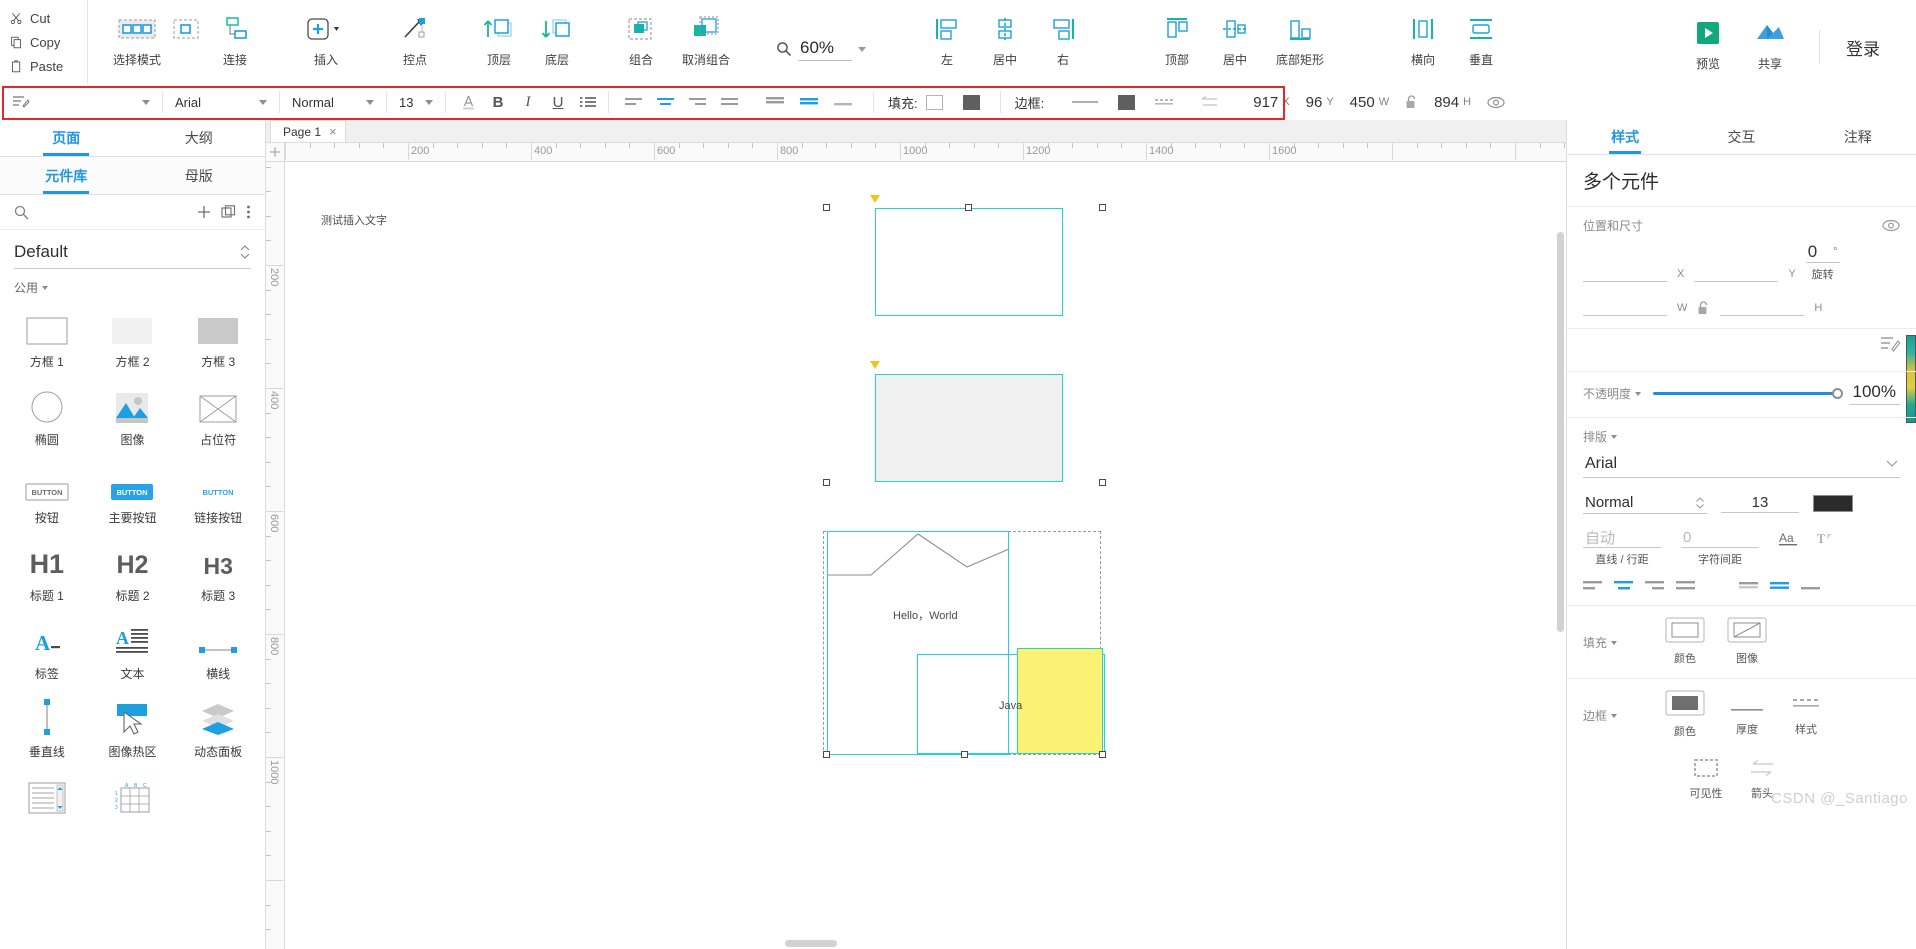 The height and width of the screenshot is (949, 1916). I want to click on search-icon, so click(21, 212).